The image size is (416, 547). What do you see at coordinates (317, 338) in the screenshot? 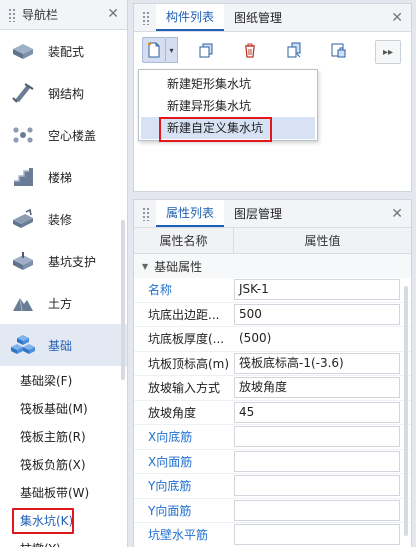
I see `property-value: (500)` at bounding box center [317, 338].